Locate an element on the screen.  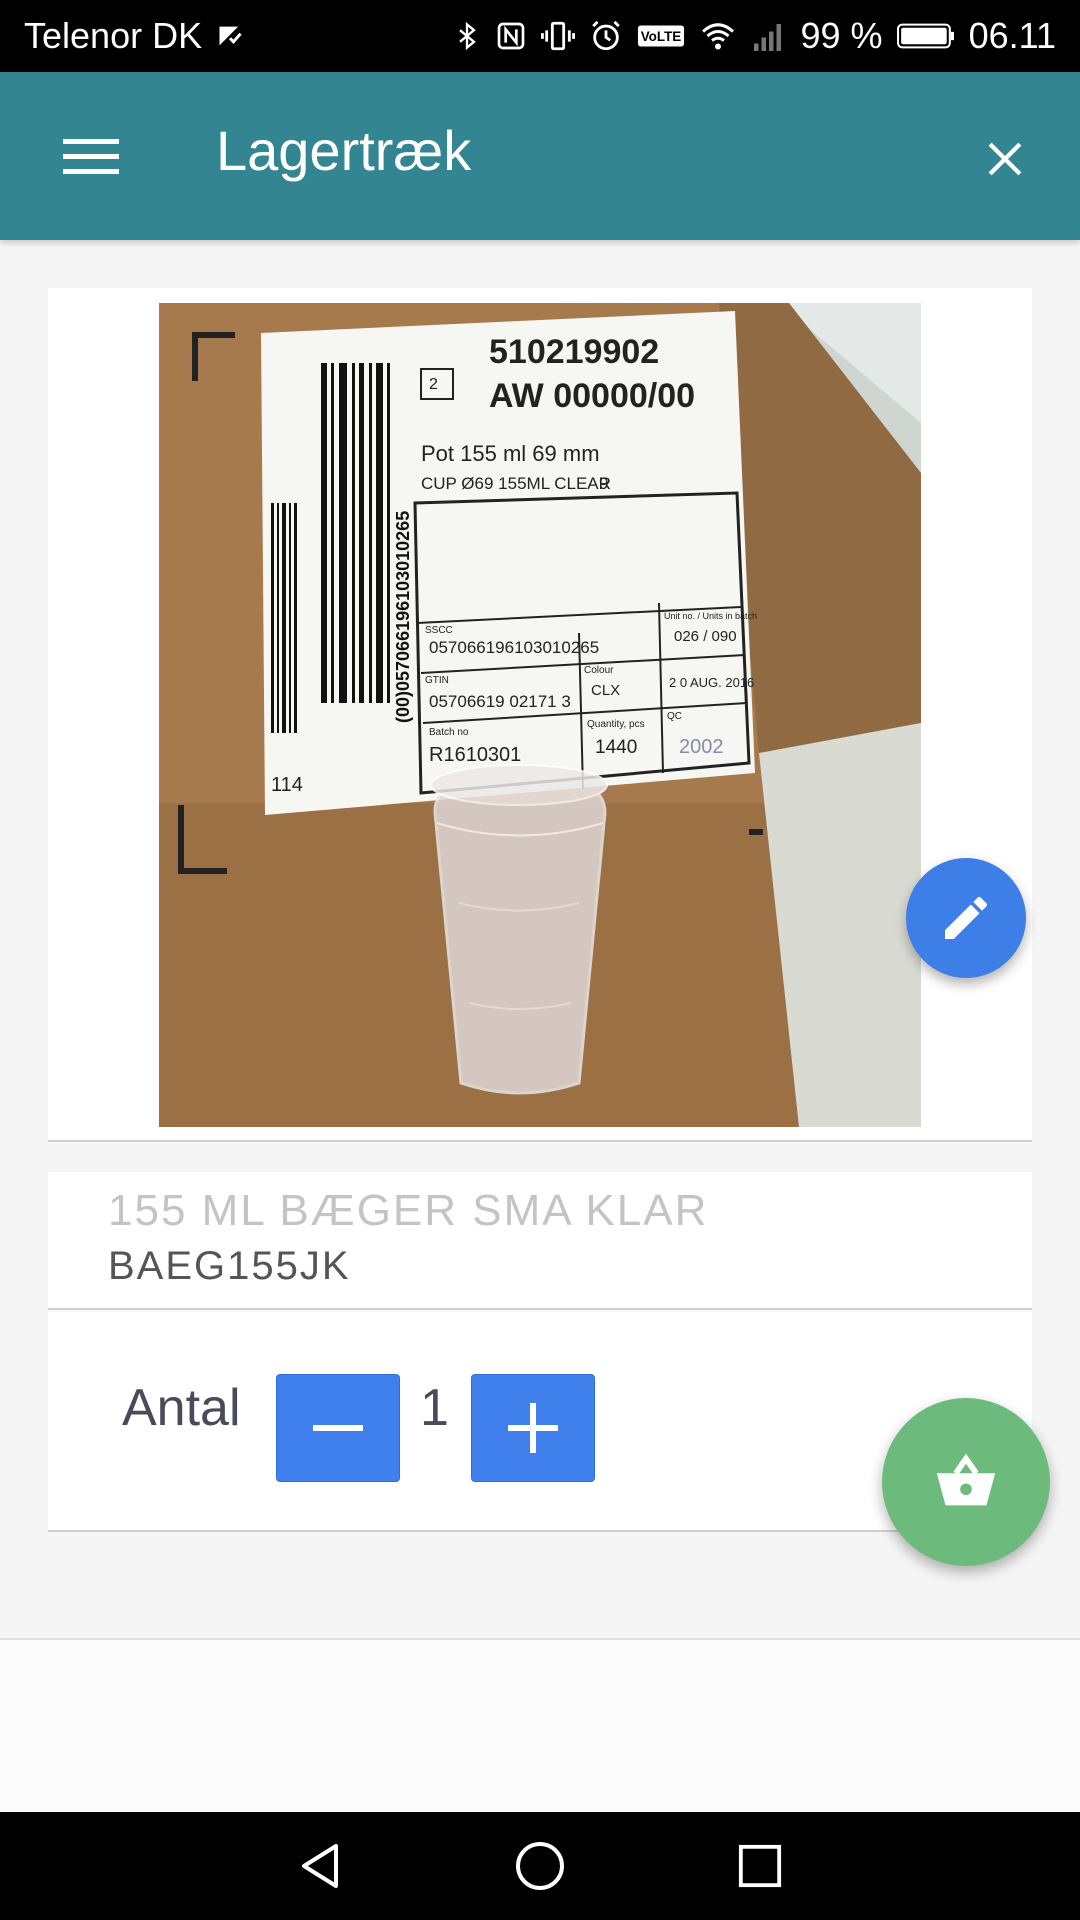
plus-icon is located at coordinates (533, 1428).